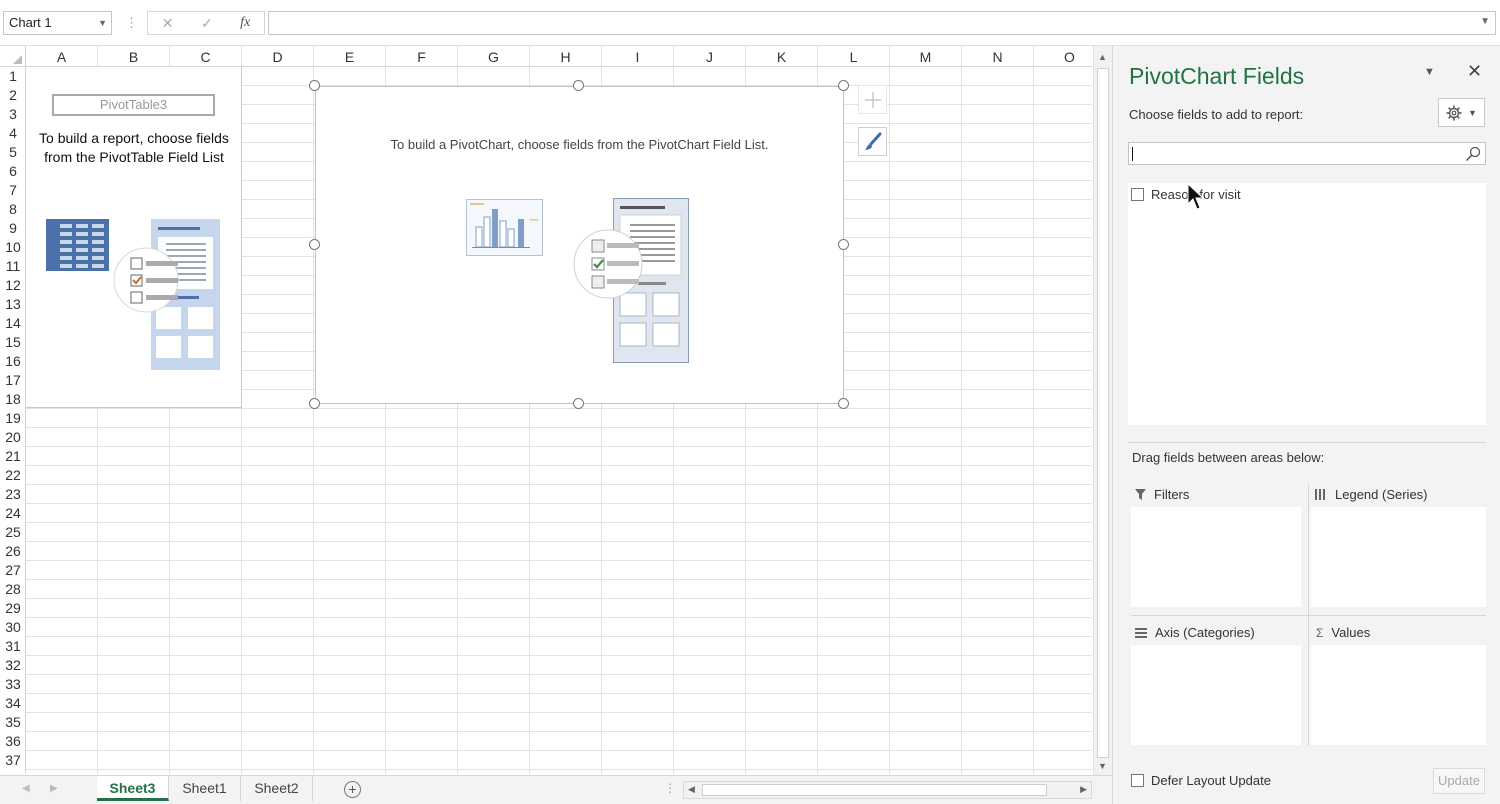 The height and width of the screenshot is (804, 1500). Describe the element at coordinates (1103, 413) in the screenshot. I see `vertical-scroll-thumb` at that location.